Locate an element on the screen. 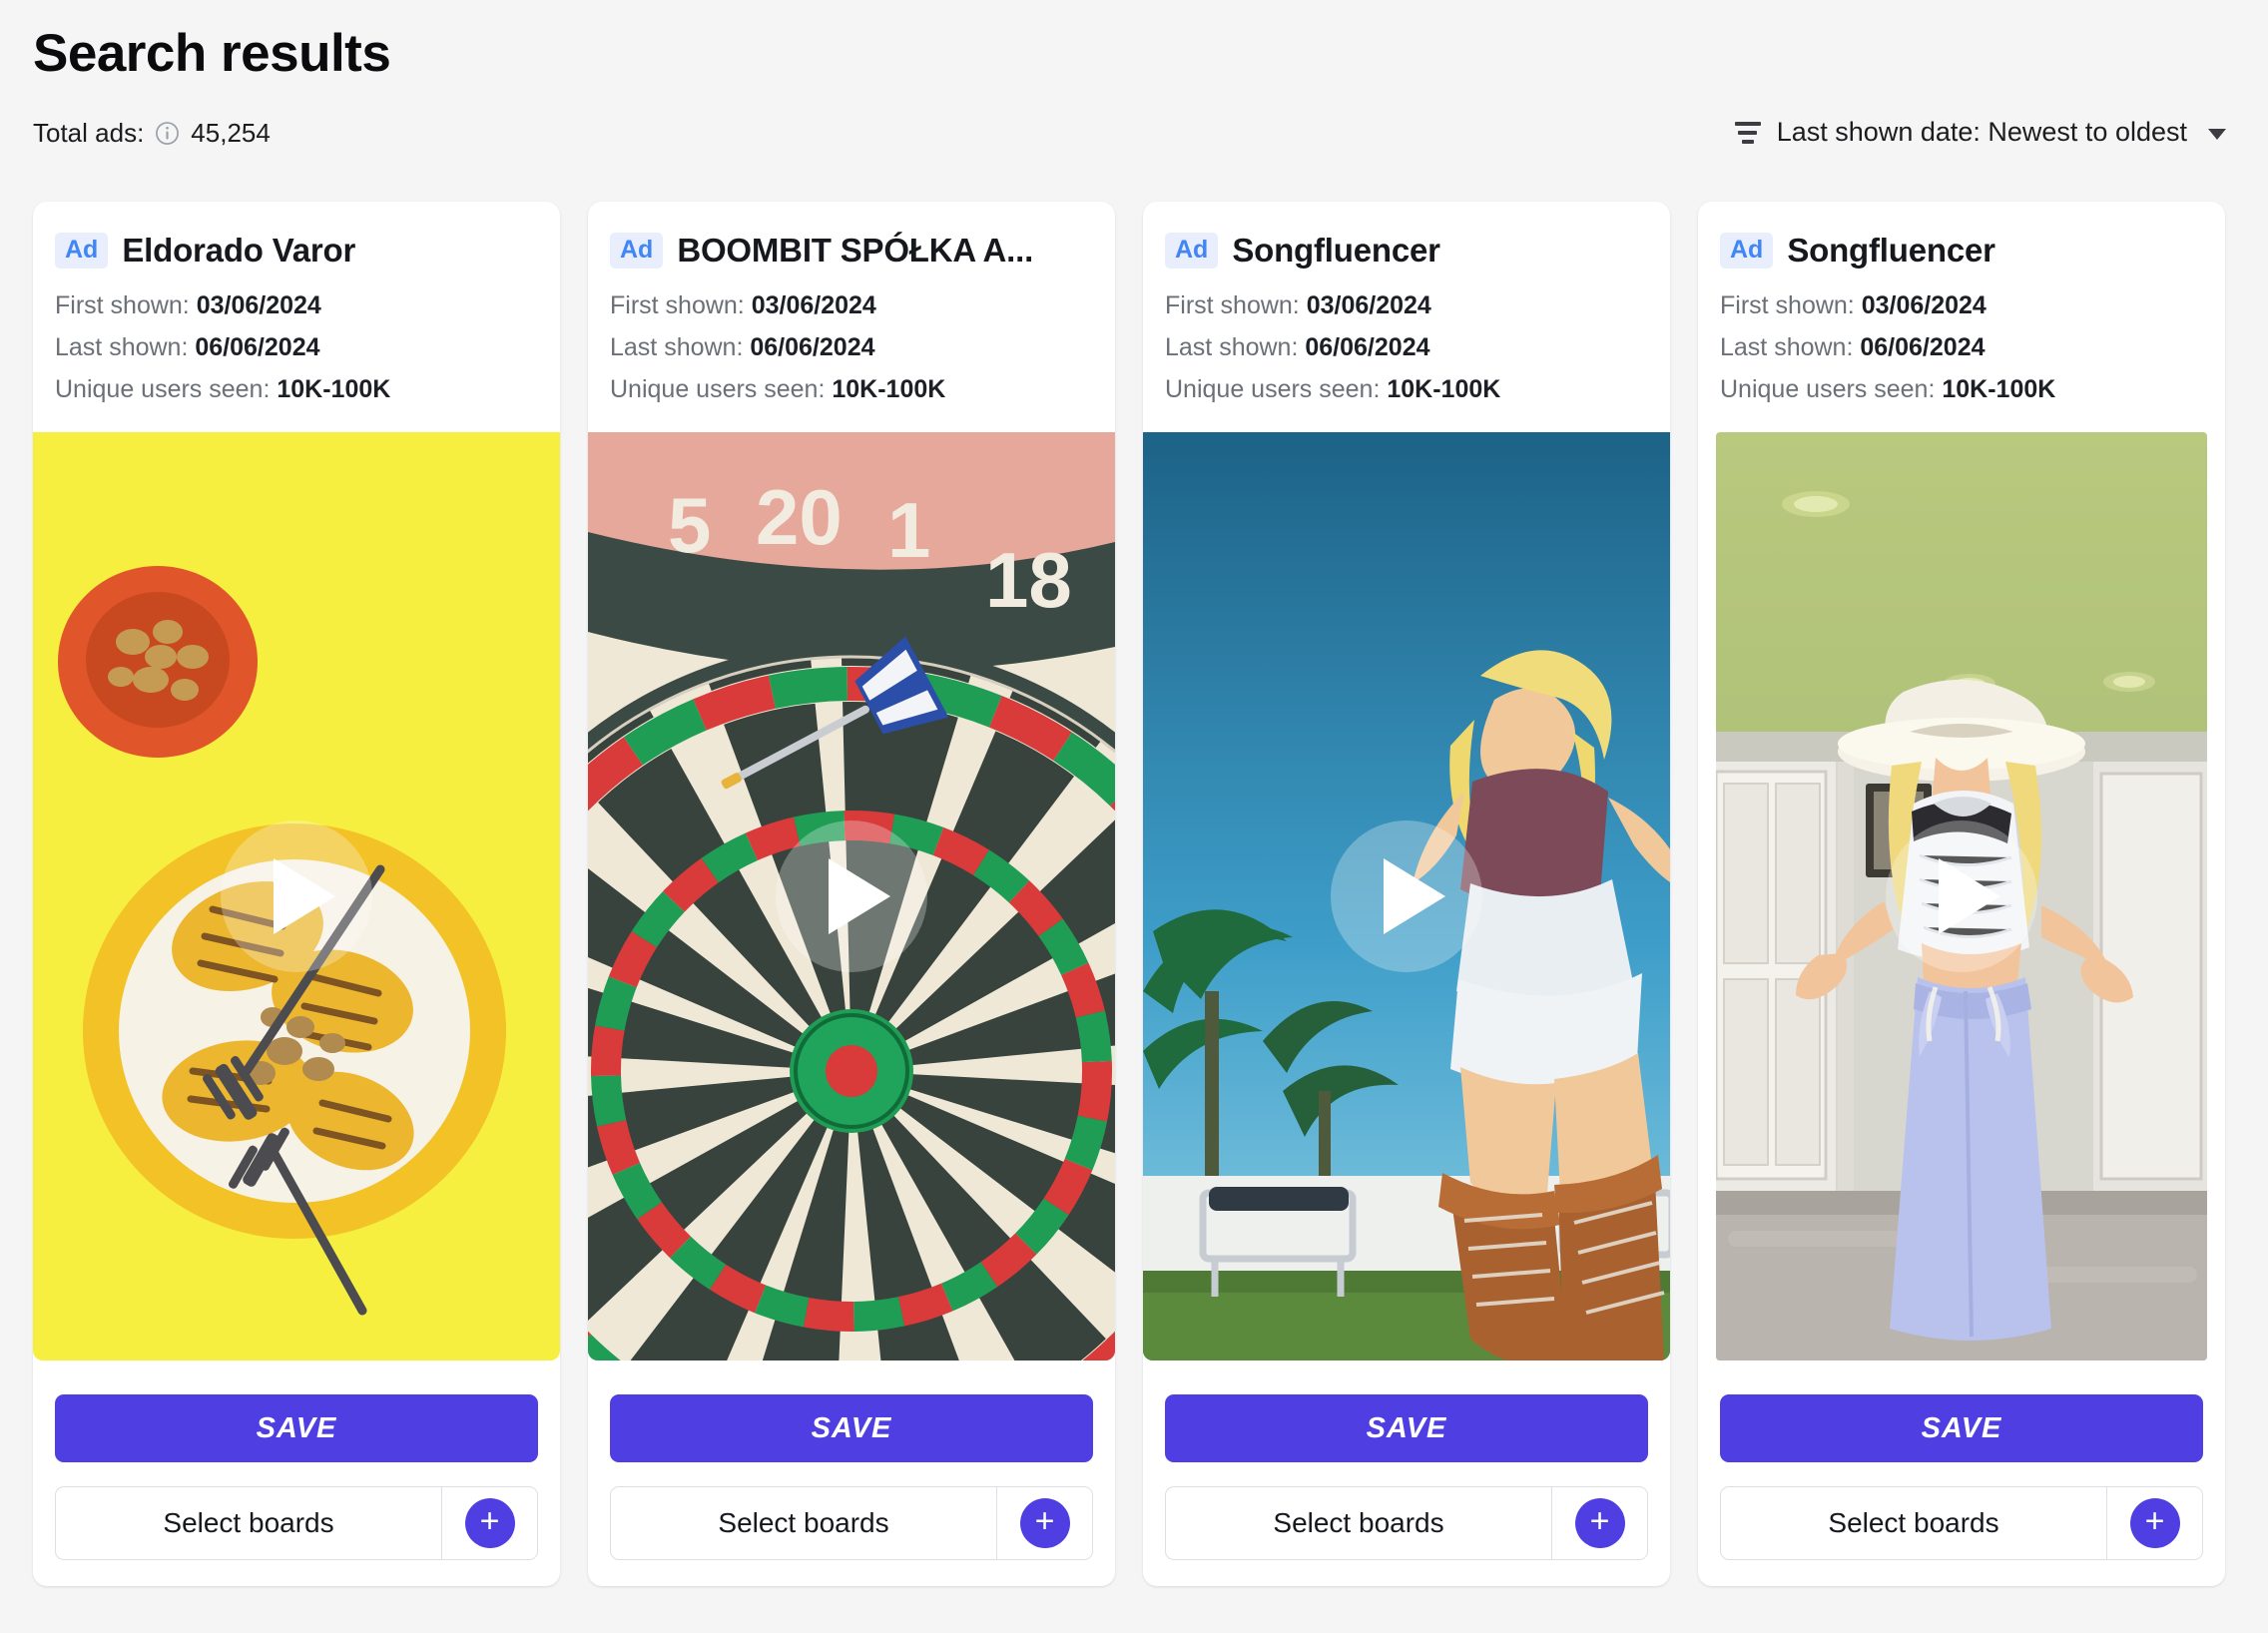 The height and width of the screenshot is (1633, 2268). thumbnail-image-woman-outdoors is located at coordinates (1406, 896).